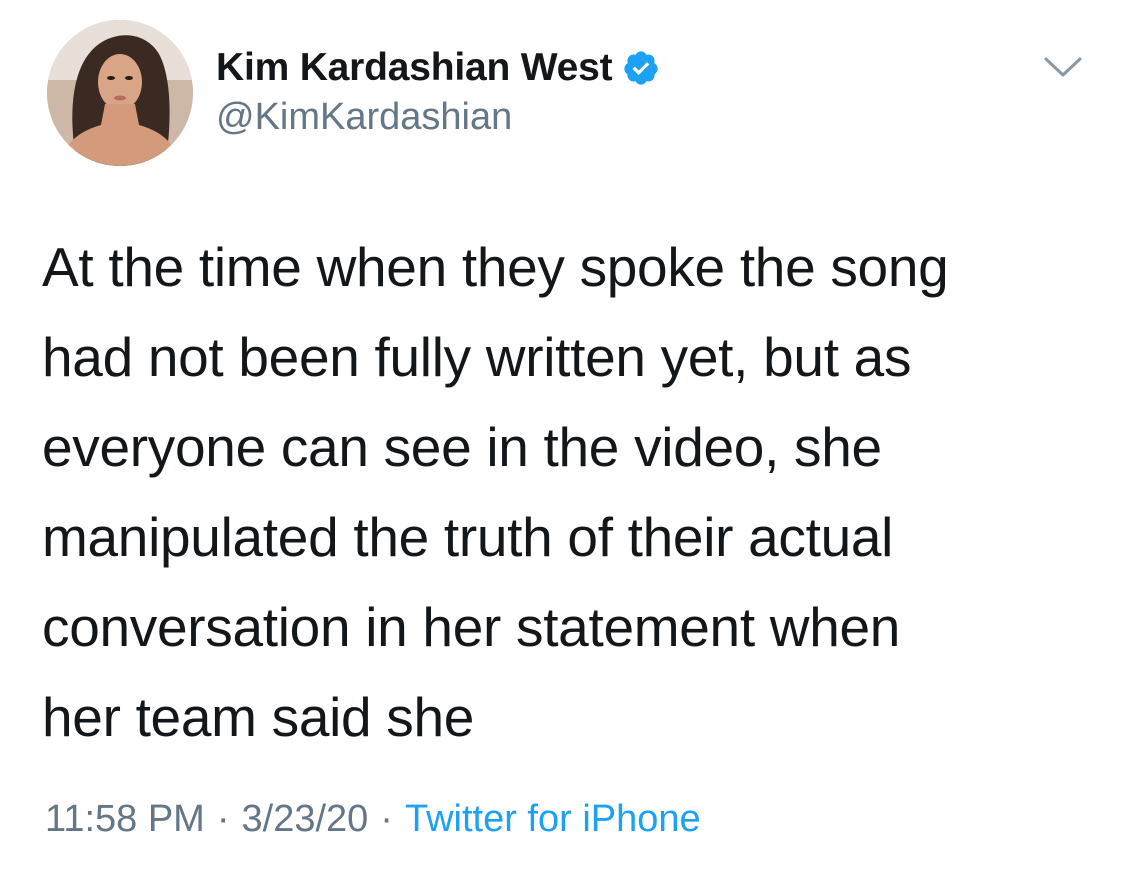 This screenshot has height=883, width=1125. Describe the element at coordinates (553, 819) in the screenshot. I see `tweet-source-link: Twitter for iPhone` at that location.